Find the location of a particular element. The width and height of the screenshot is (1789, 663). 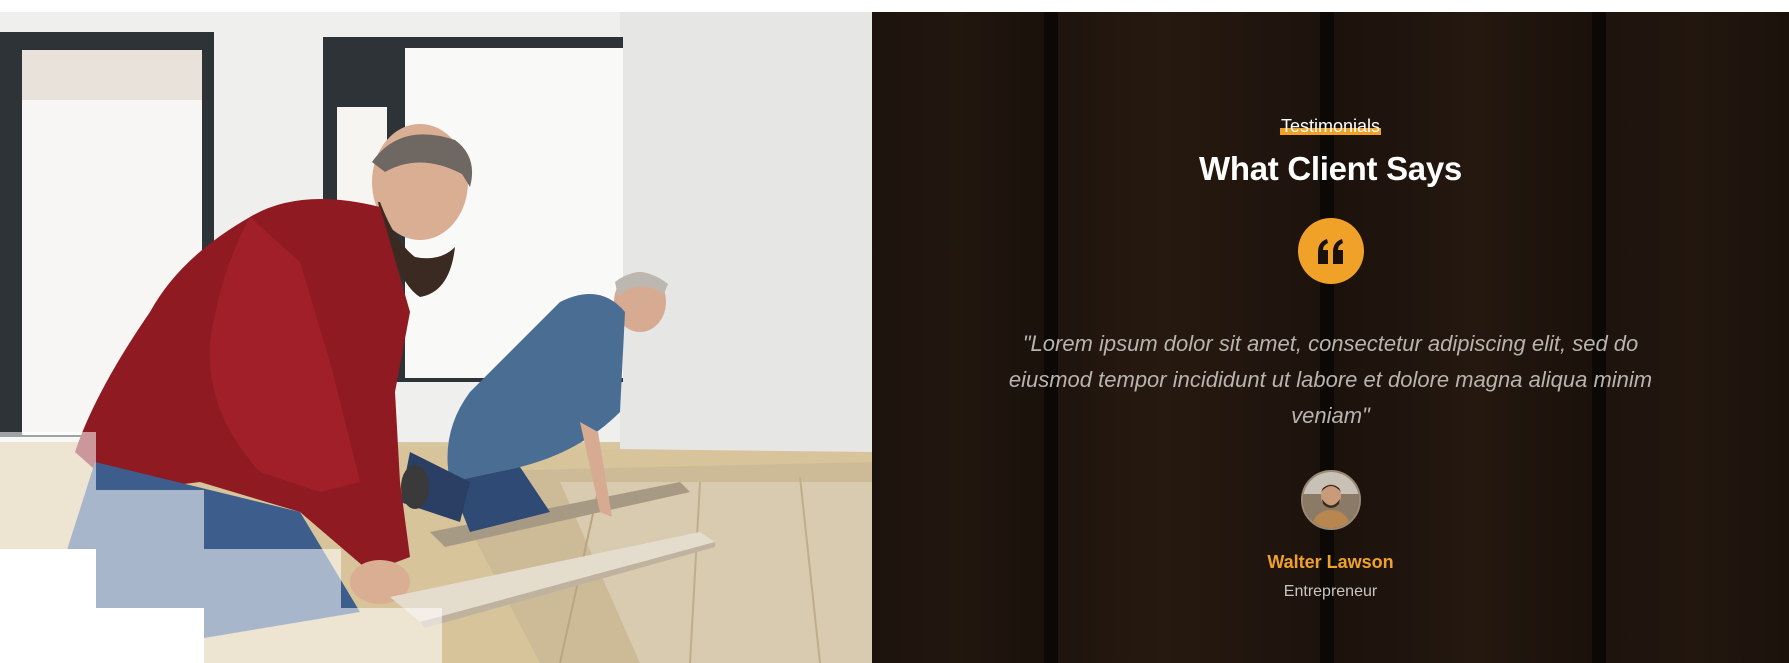

client-avatar is located at coordinates (1330, 500).